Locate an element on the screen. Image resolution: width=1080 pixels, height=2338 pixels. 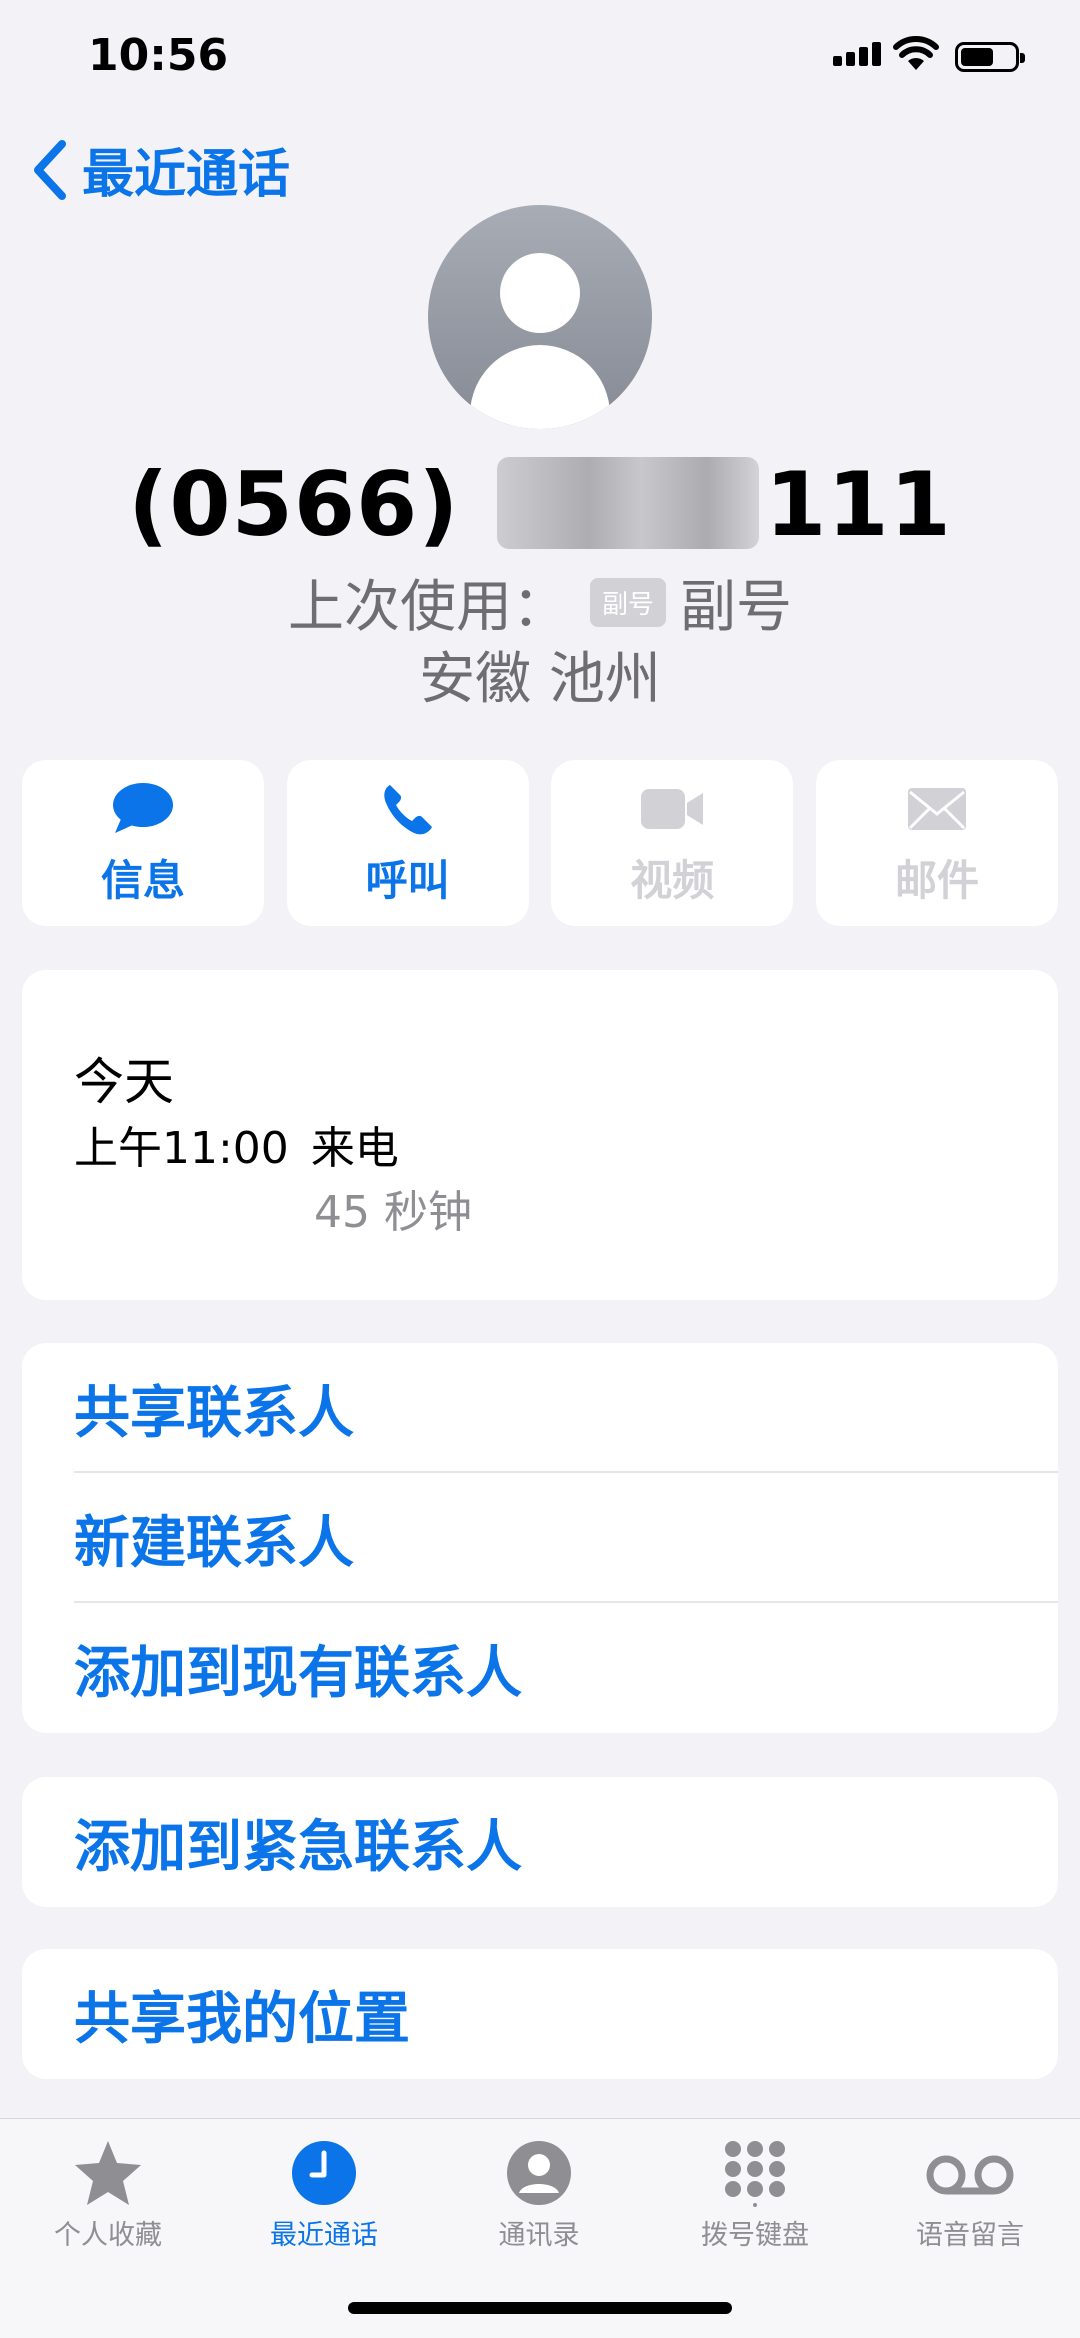
star-icon is located at coordinates (108, 2173).